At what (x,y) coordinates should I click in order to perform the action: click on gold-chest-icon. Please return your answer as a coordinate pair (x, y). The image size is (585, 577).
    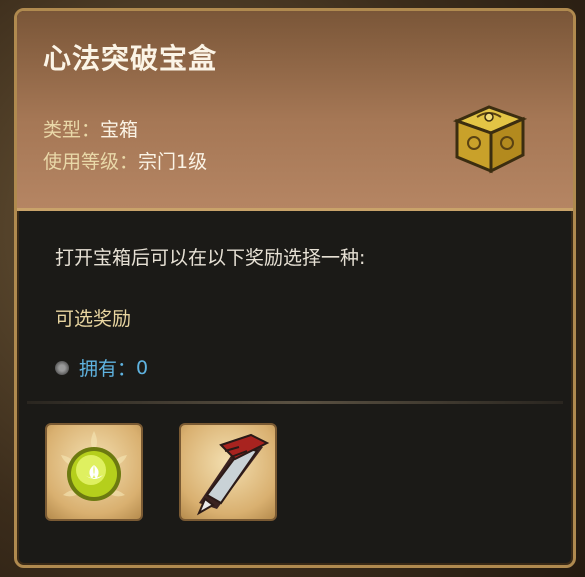
    Looking at the image, I should click on (489, 138).